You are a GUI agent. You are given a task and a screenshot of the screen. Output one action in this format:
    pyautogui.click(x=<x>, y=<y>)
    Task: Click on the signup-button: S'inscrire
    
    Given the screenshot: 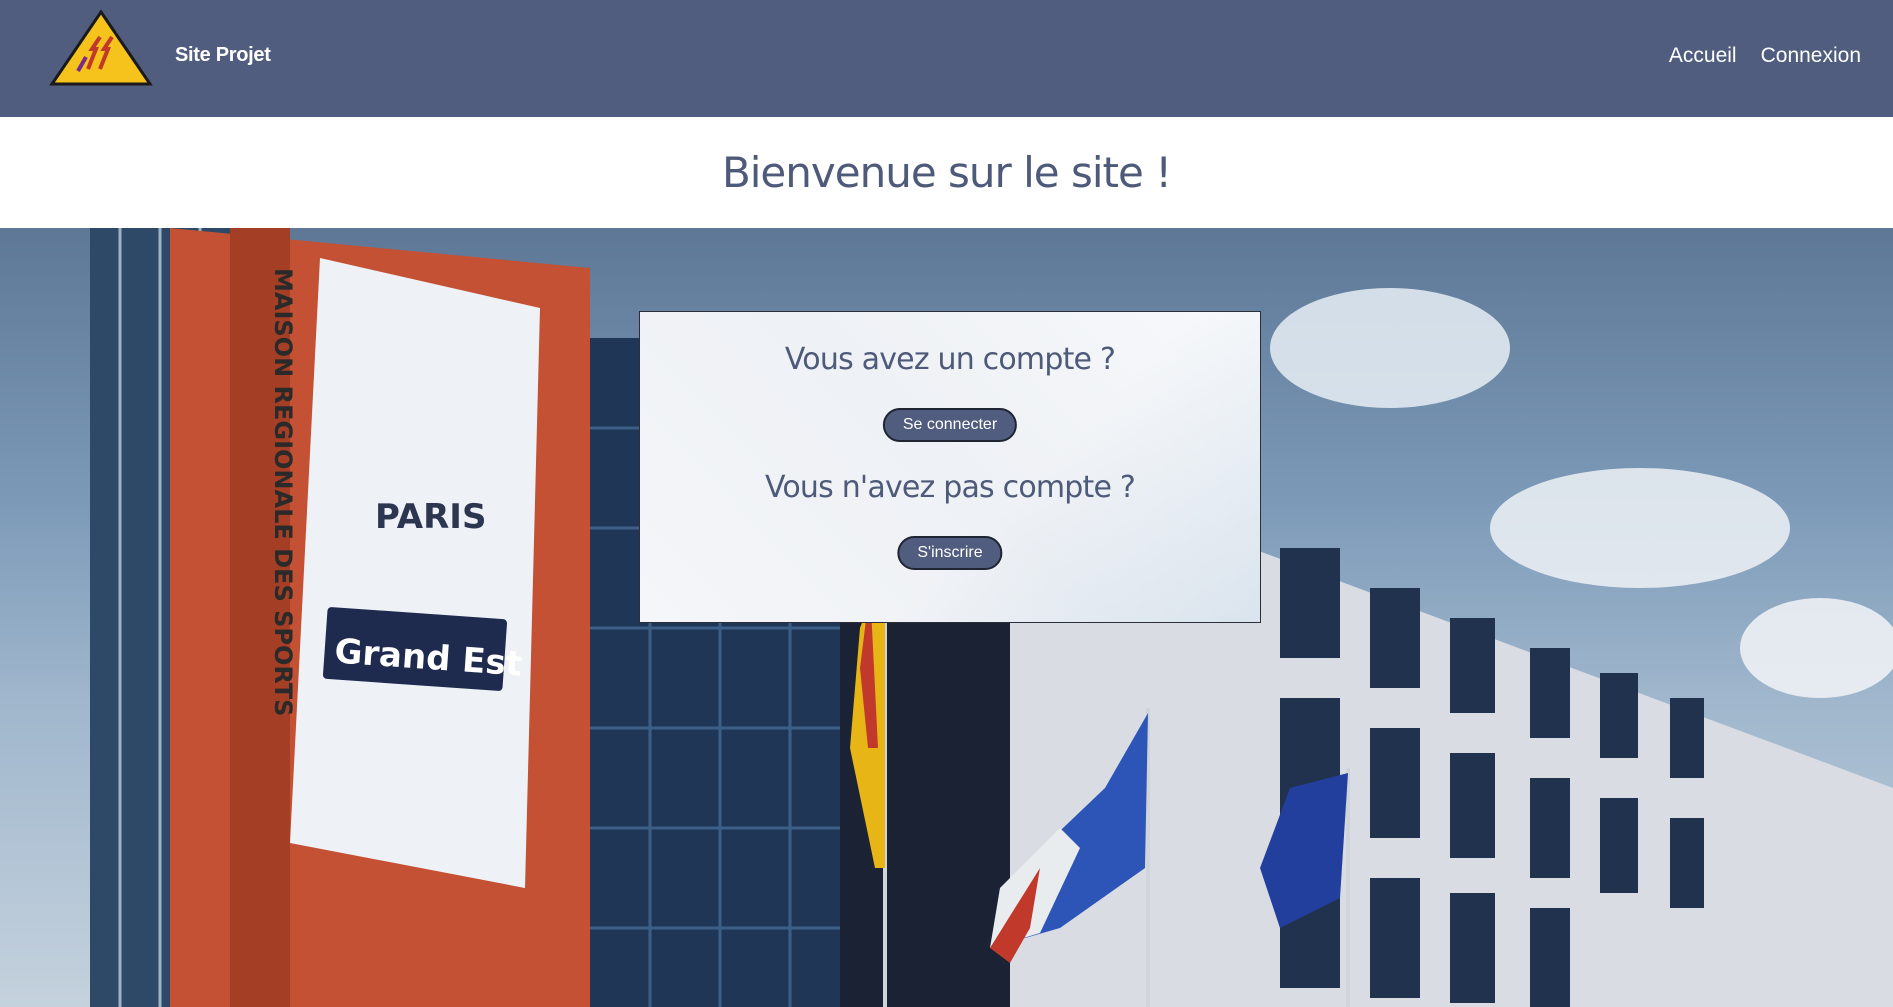 What is the action you would take?
    pyautogui.click(x=950, y=553)
    